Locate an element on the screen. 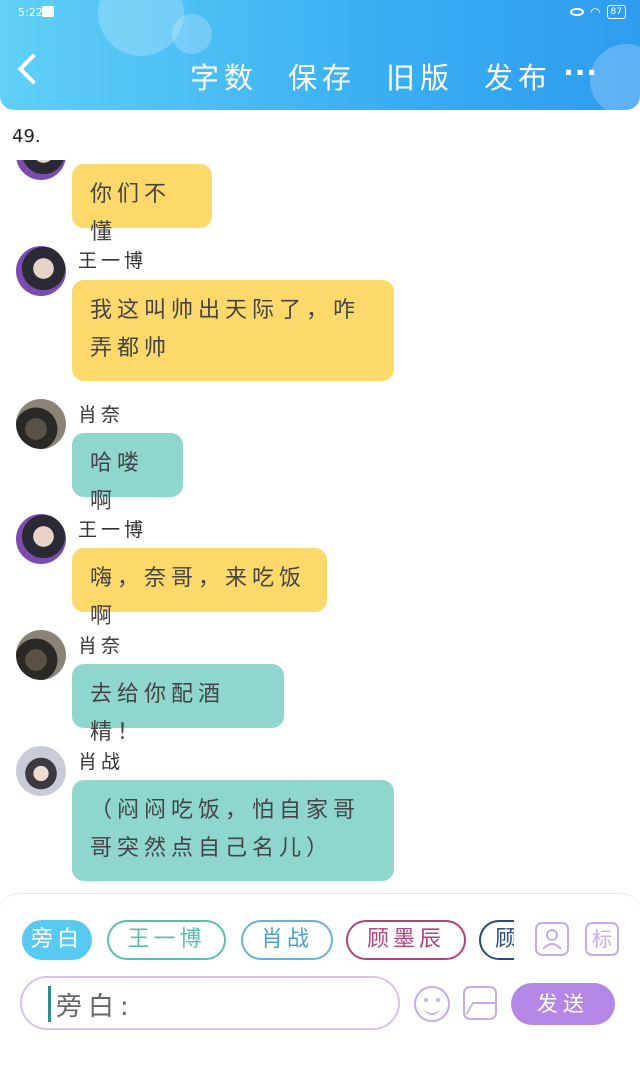 The width and height of the screenshot is (640, 1068). eye-icon is located at coordinates (577, 12).